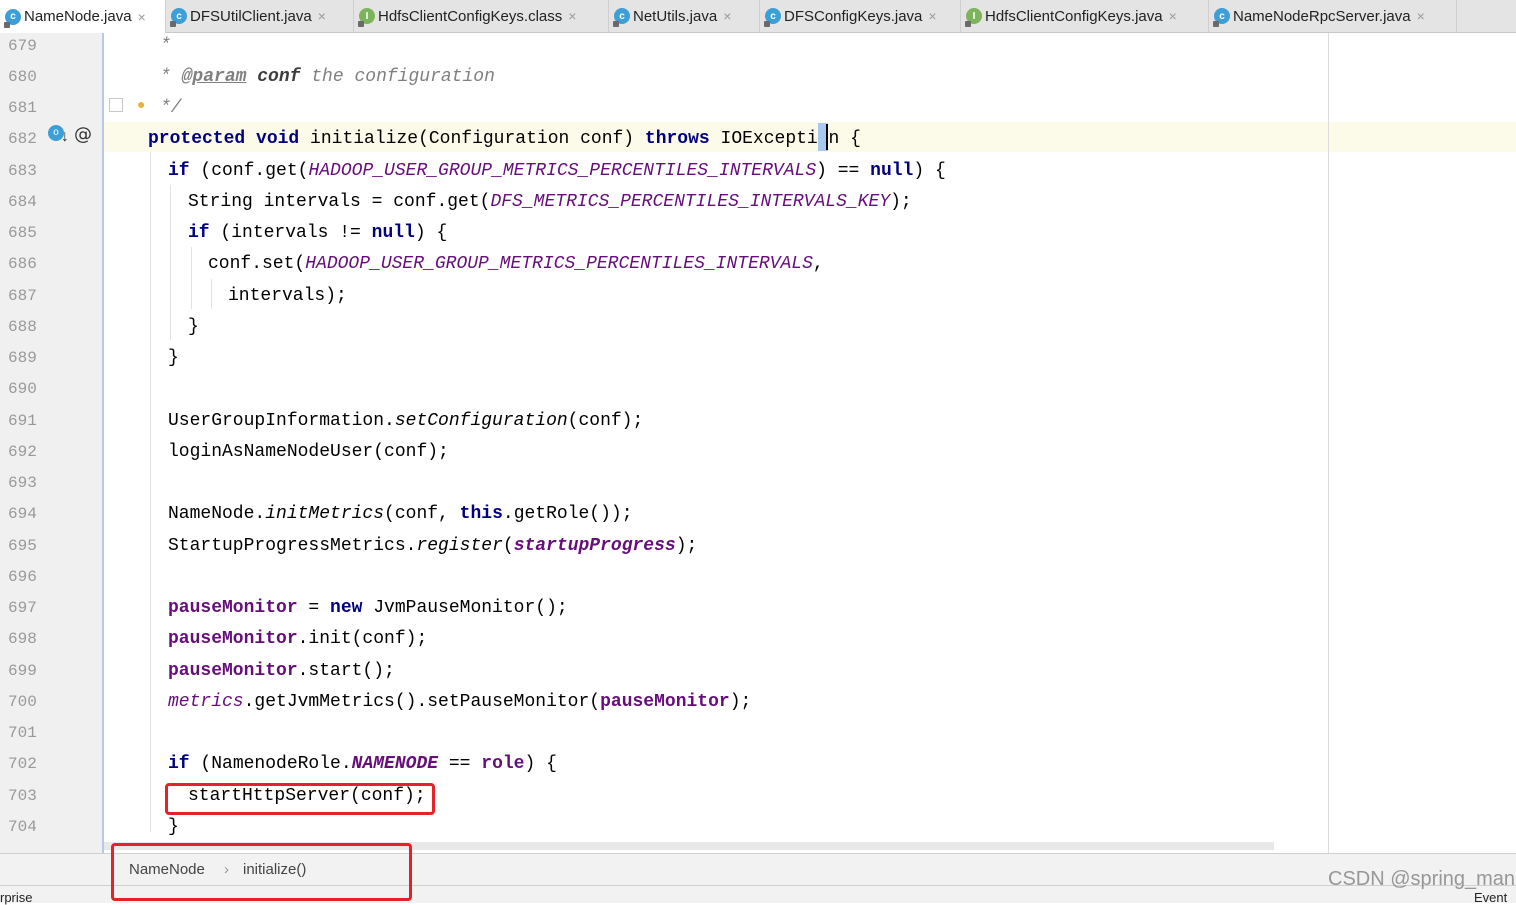  What do you see at coordinates (22, 327) in the screenshot?
I see `line-number: 688` at bounding box center [22, 327].